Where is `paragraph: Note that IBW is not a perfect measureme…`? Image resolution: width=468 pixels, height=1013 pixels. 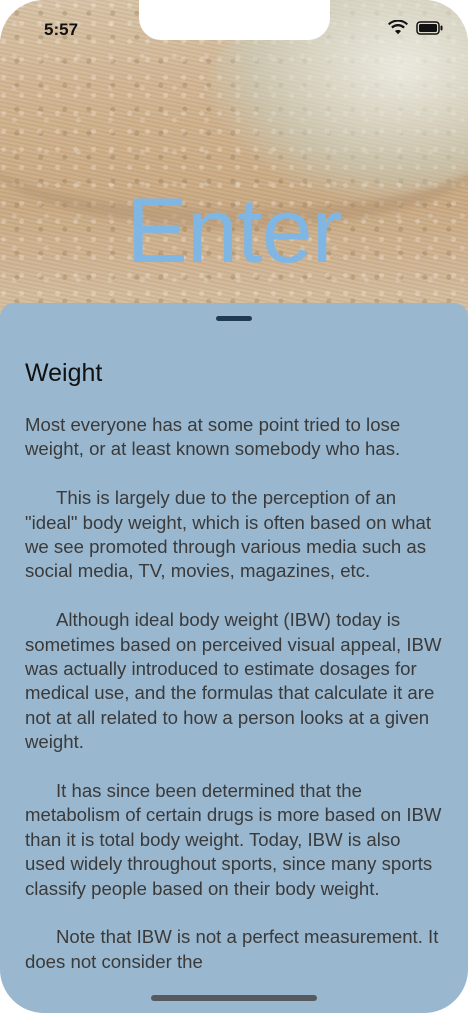 paragraph: Note that IBW is not a perfect measureme… is located at coordinates (232, 949).